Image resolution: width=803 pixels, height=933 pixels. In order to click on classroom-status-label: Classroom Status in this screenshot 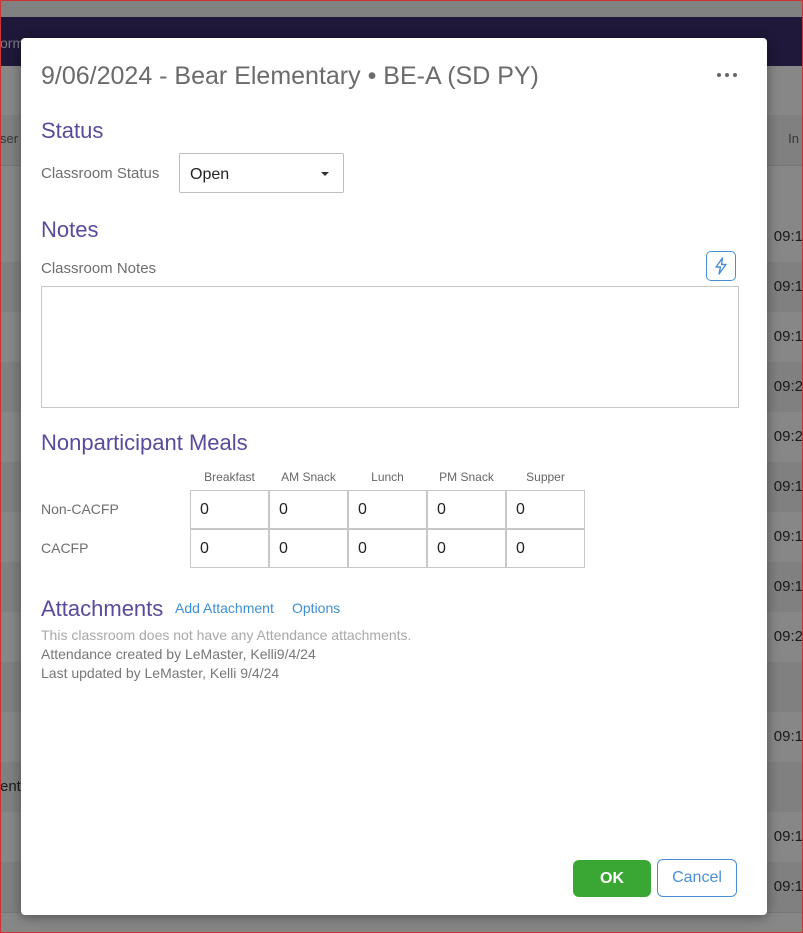, I will do `click(100, 173)`.